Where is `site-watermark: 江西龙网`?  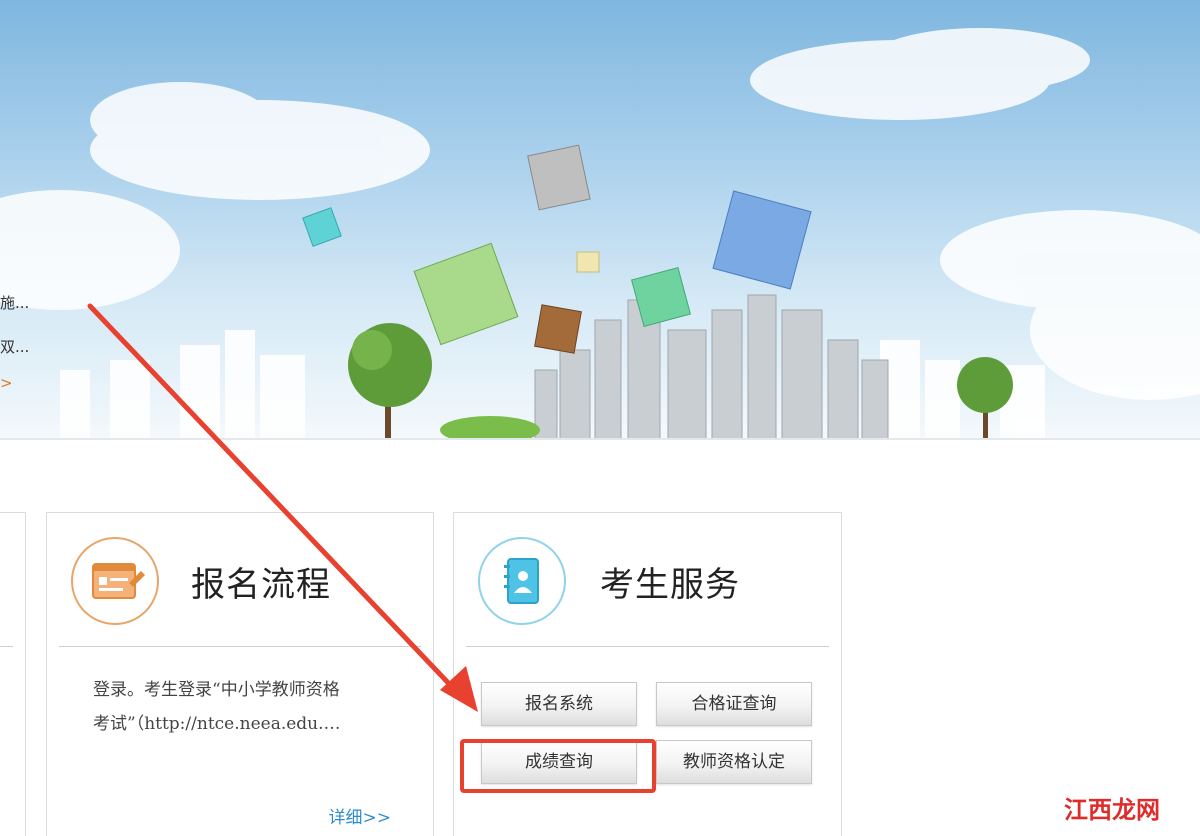 site-watermark: 江西龙网 is located at coordinates (1112, 810).